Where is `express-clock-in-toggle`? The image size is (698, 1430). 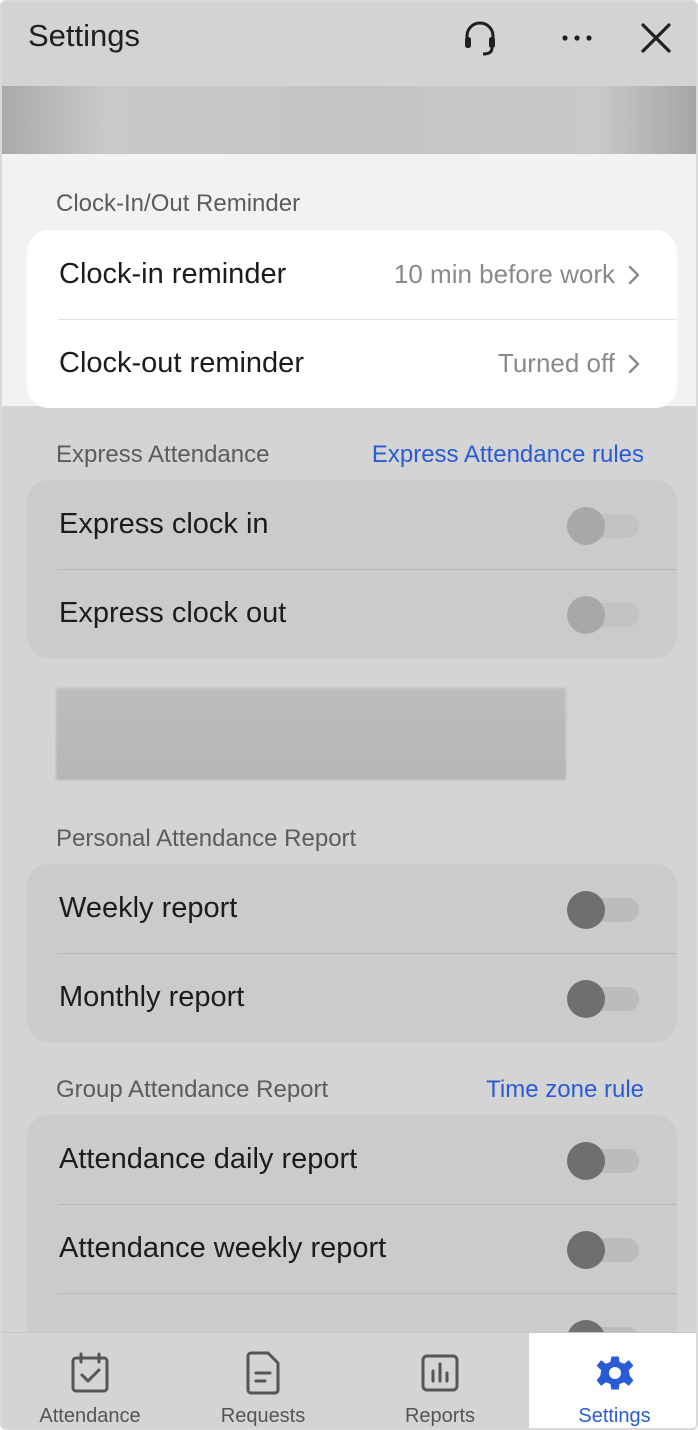 express-clock-in-toggle is located at coordinates (603, 526).